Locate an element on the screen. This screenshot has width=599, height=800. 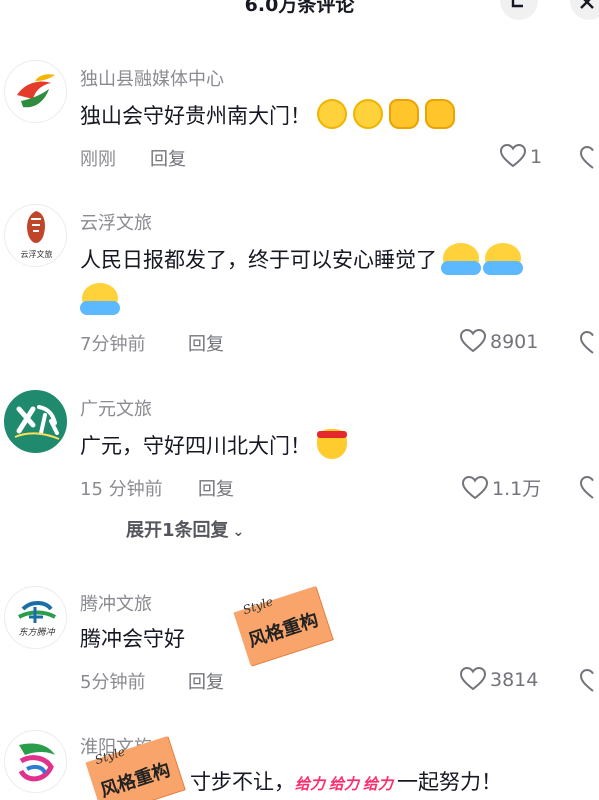
like-button: 3814 is located at coordinates (499, 678).